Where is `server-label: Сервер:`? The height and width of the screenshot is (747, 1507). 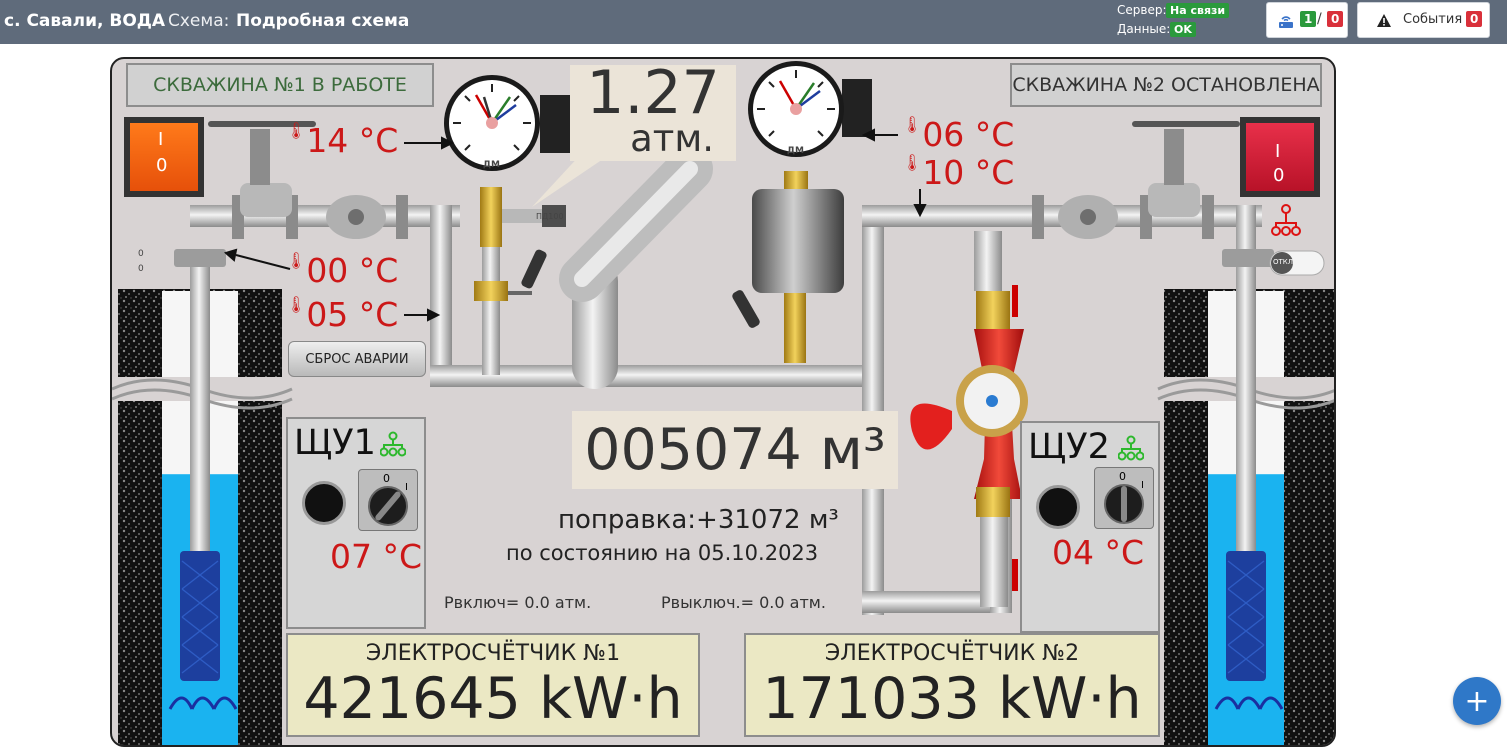
server-label: Сервер: is located at coordinates (1142, 10).